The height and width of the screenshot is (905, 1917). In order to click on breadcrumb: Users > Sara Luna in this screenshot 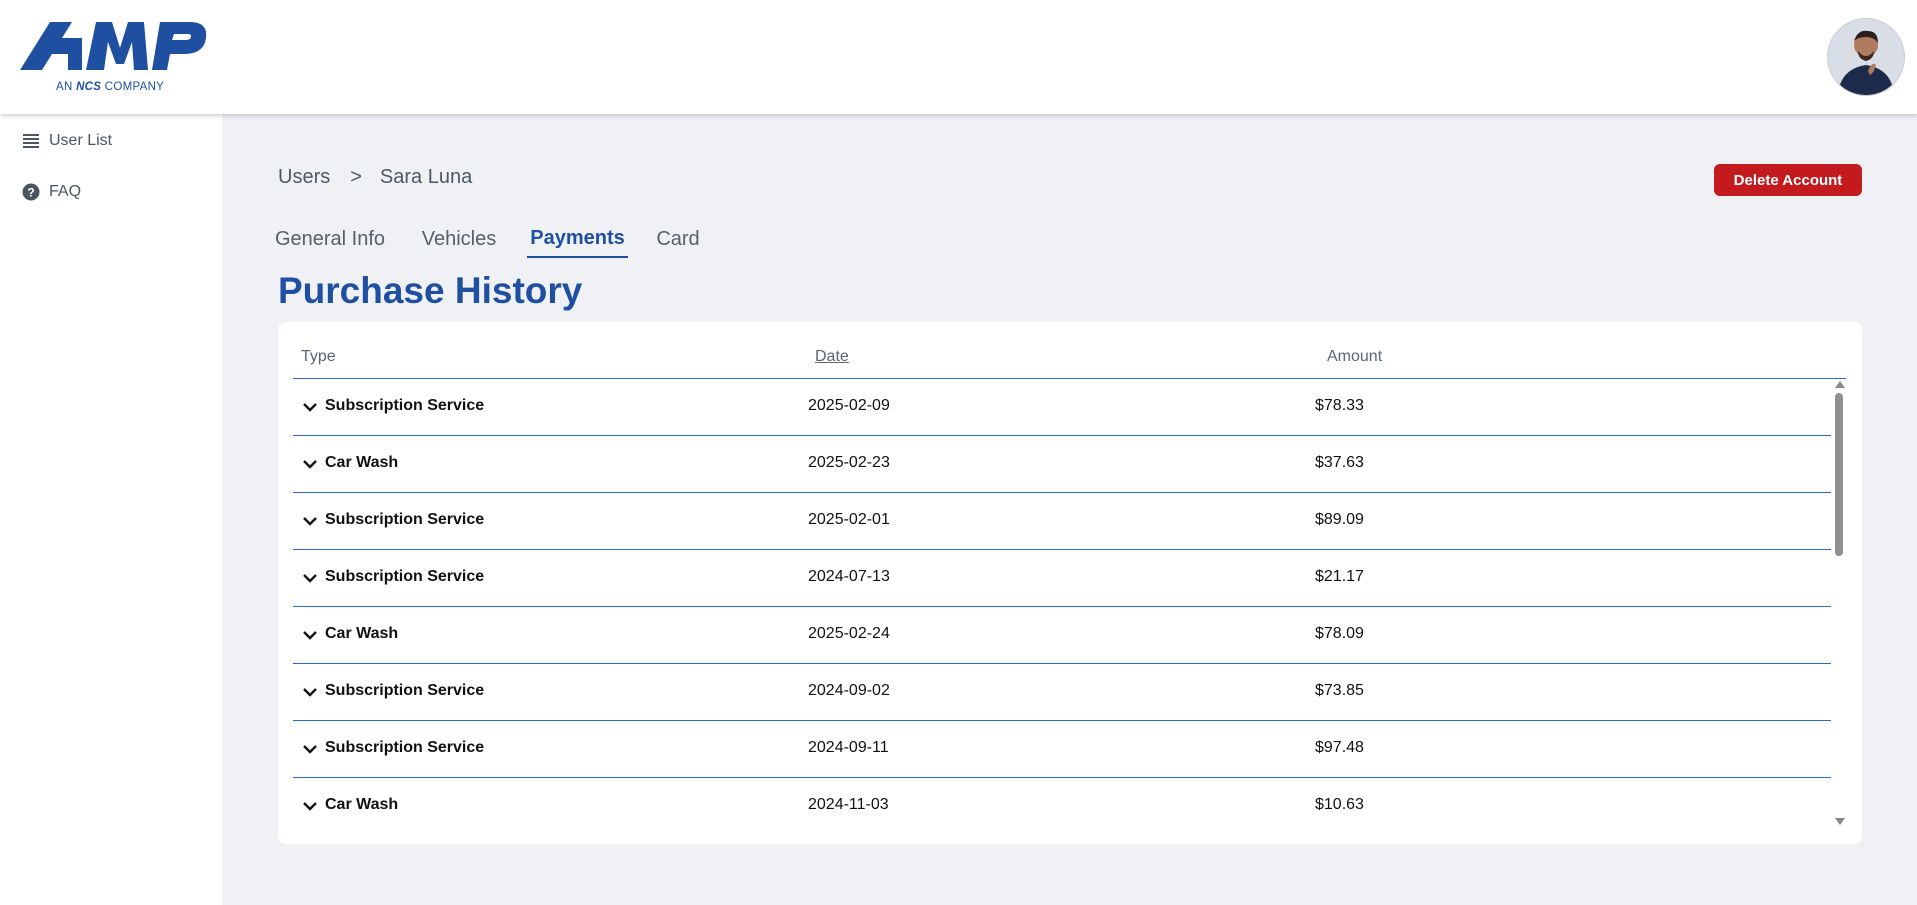, I will do `click(375, 177)`.